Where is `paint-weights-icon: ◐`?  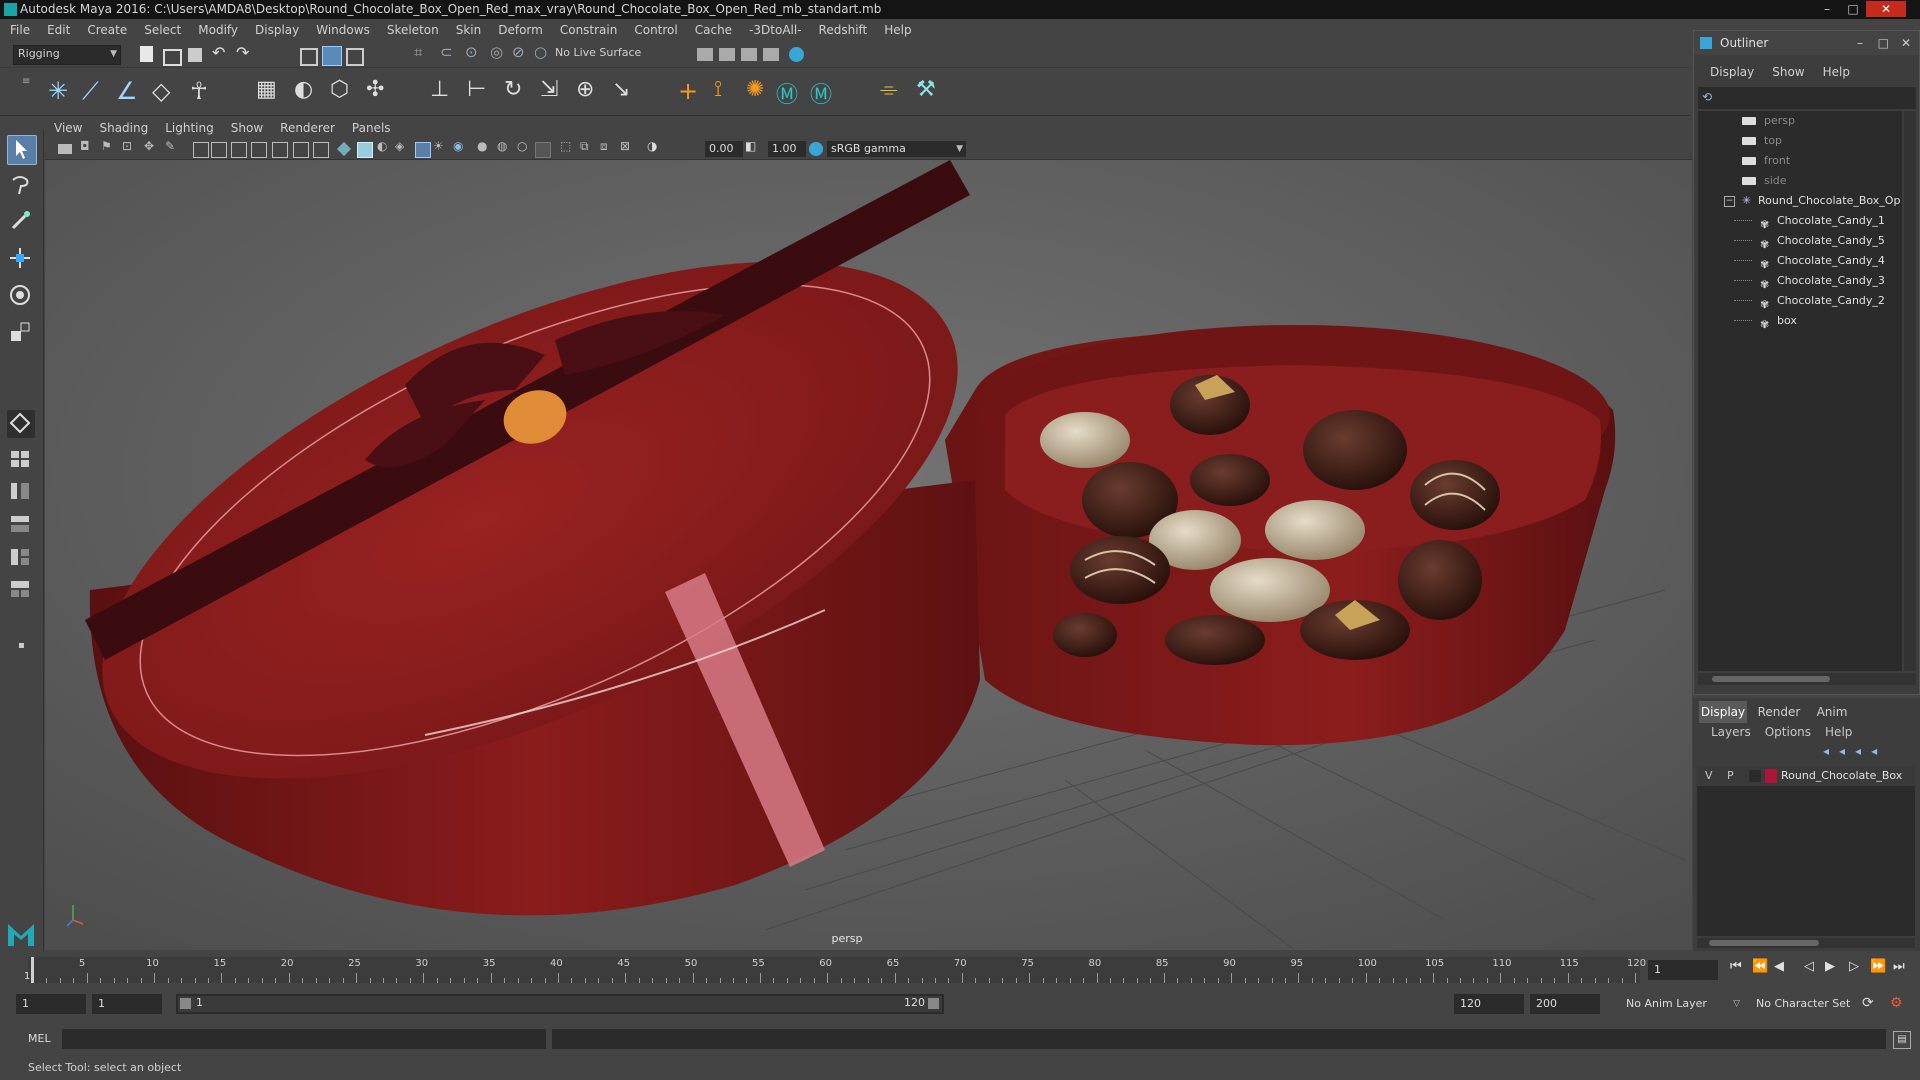 paint-weights-icon: ◐ is located at coordinates (308, 91).